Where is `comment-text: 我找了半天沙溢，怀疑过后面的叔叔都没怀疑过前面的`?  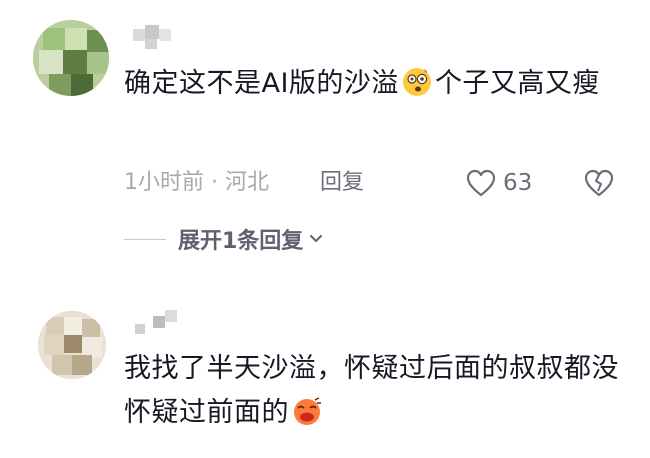
comment-text: 我找了半天沙溢，怀疑过后面的叔叔都没怀疑过前面的 is located at coordinates (374, 391).